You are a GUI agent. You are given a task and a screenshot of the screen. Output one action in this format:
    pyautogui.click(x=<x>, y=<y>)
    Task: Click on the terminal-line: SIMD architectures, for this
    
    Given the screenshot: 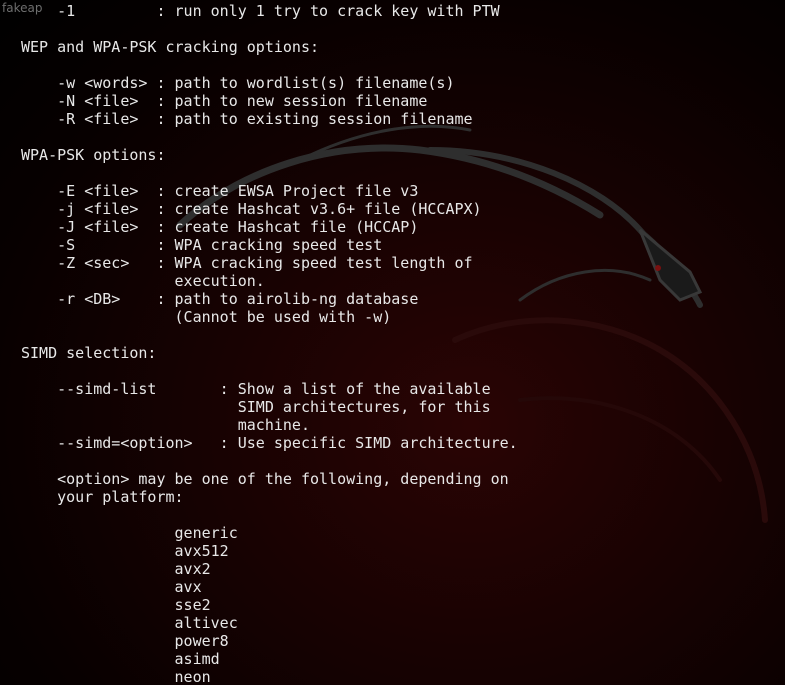 What is the action you would take?
    pyautogui.click(x=256, y=407)
    